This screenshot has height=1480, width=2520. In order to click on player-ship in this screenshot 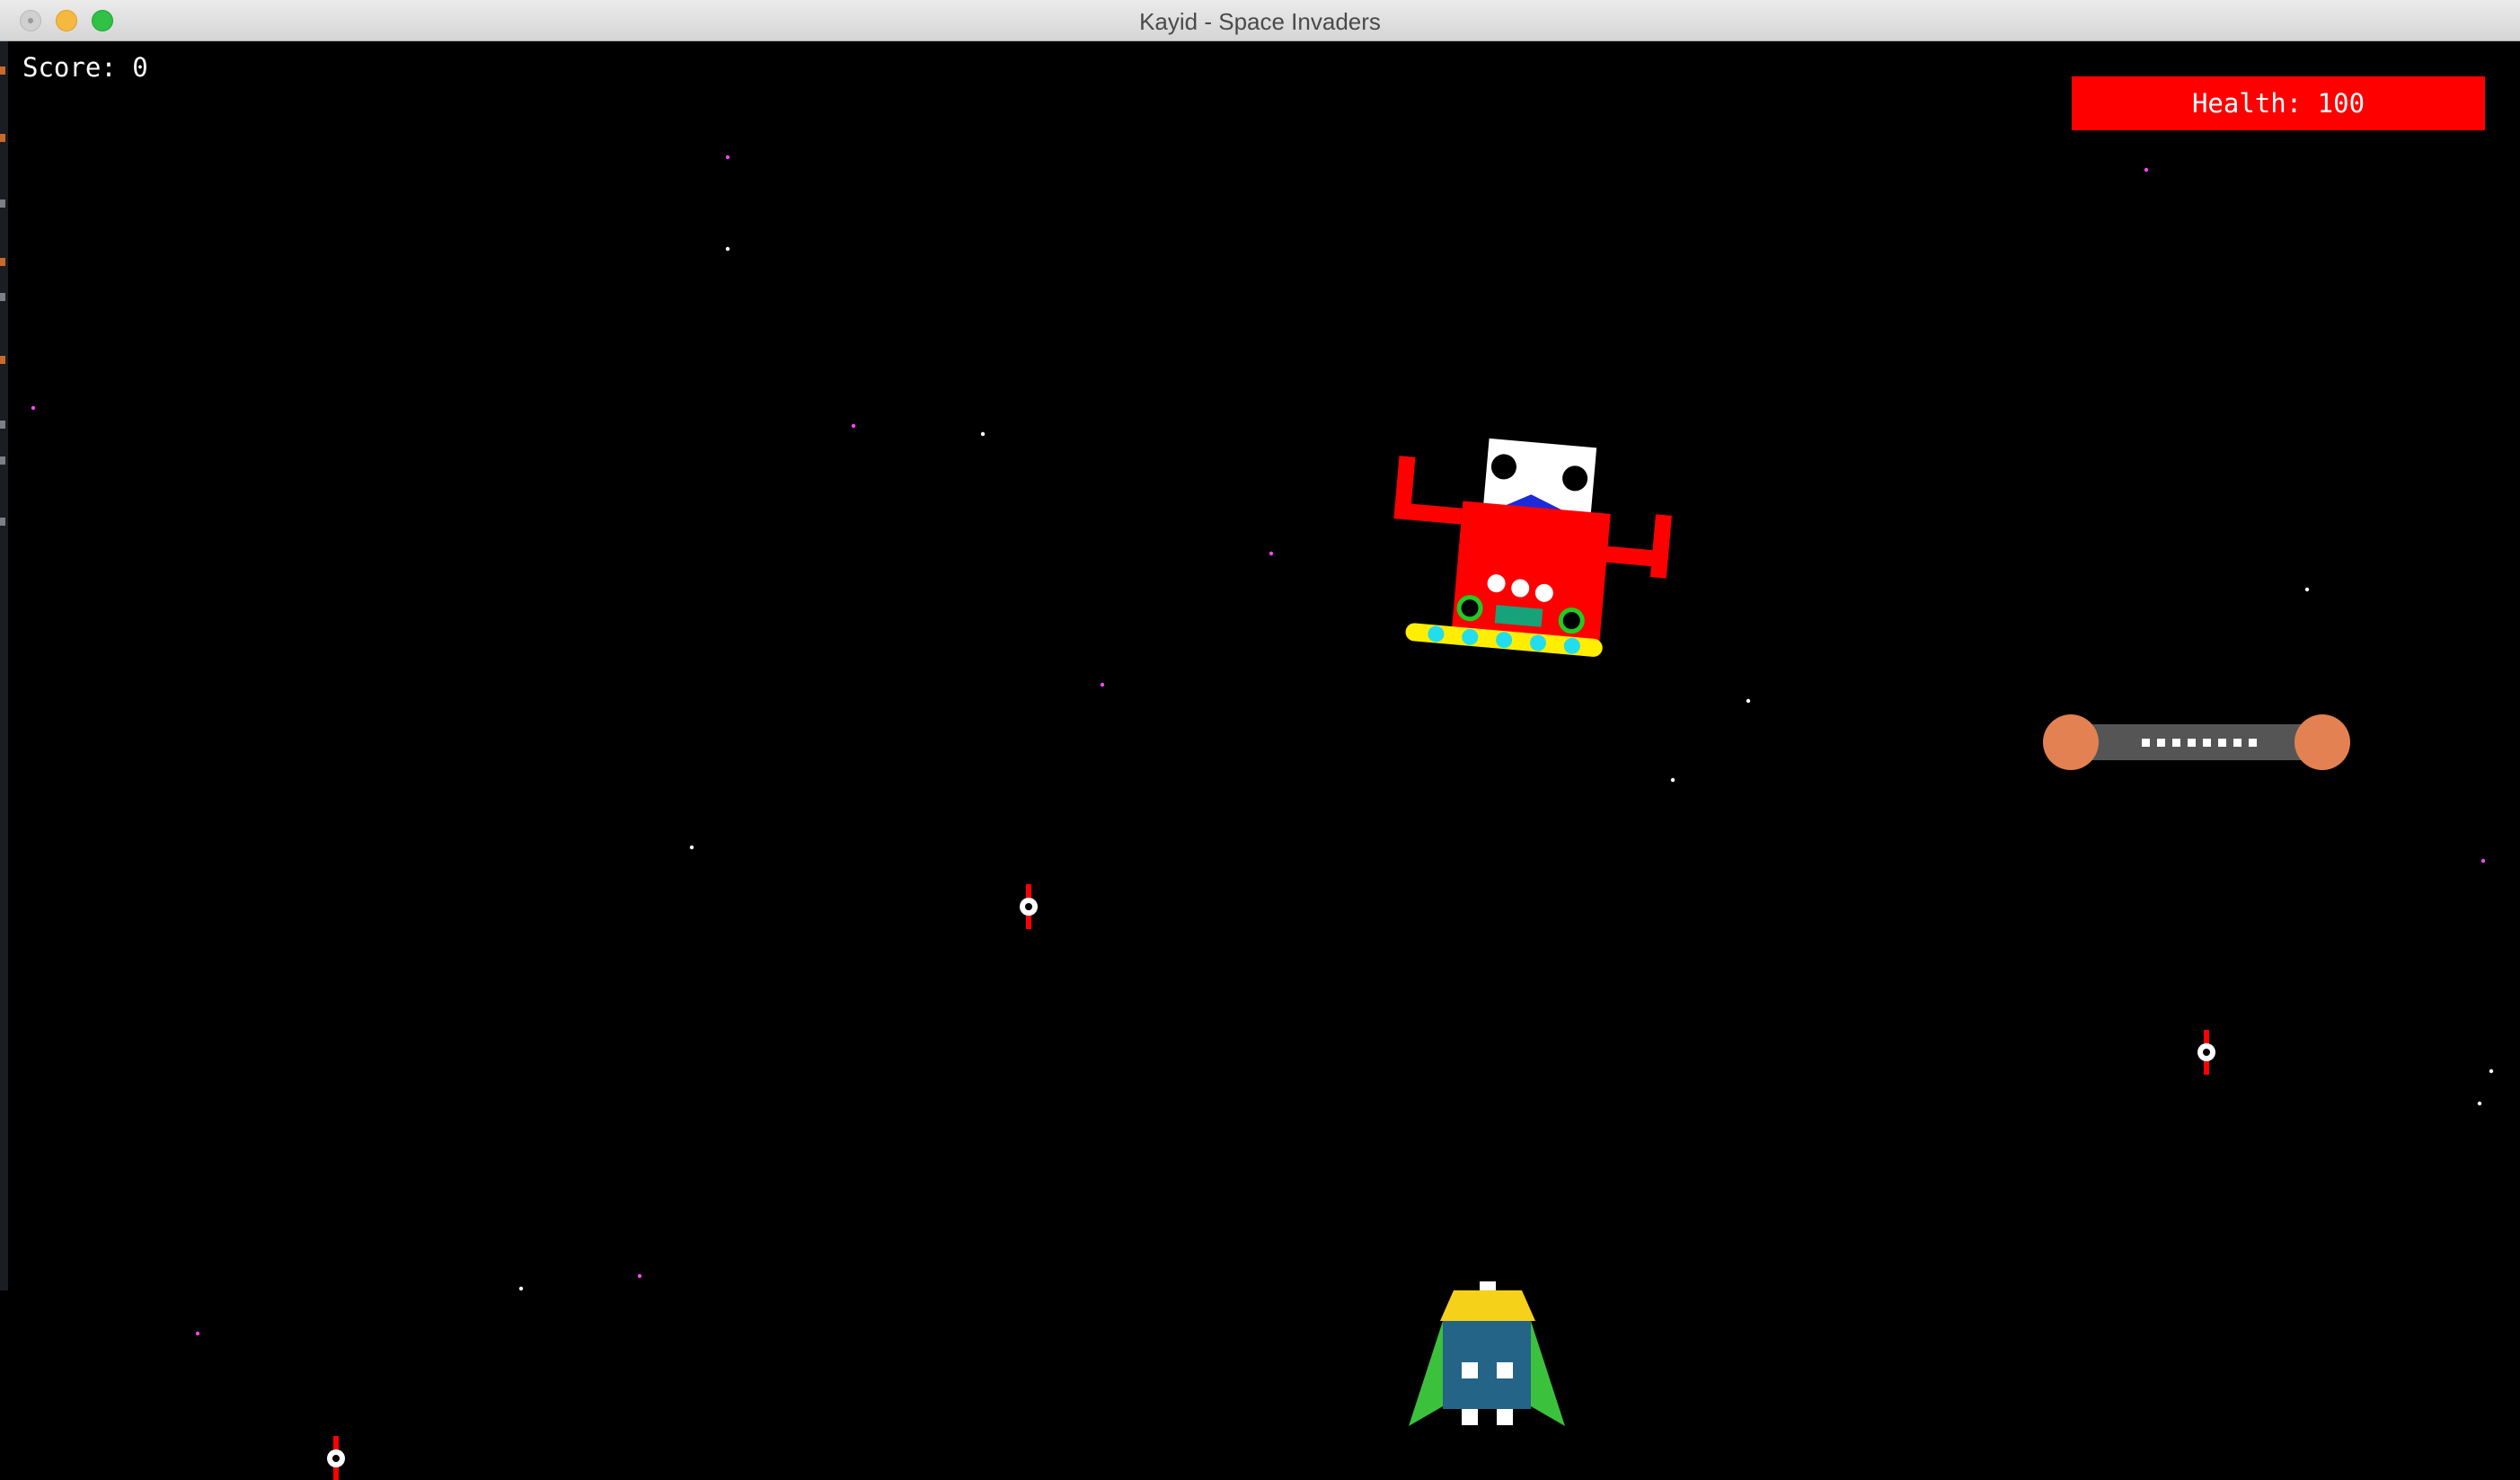, I will do `click(1487, 1353)`.